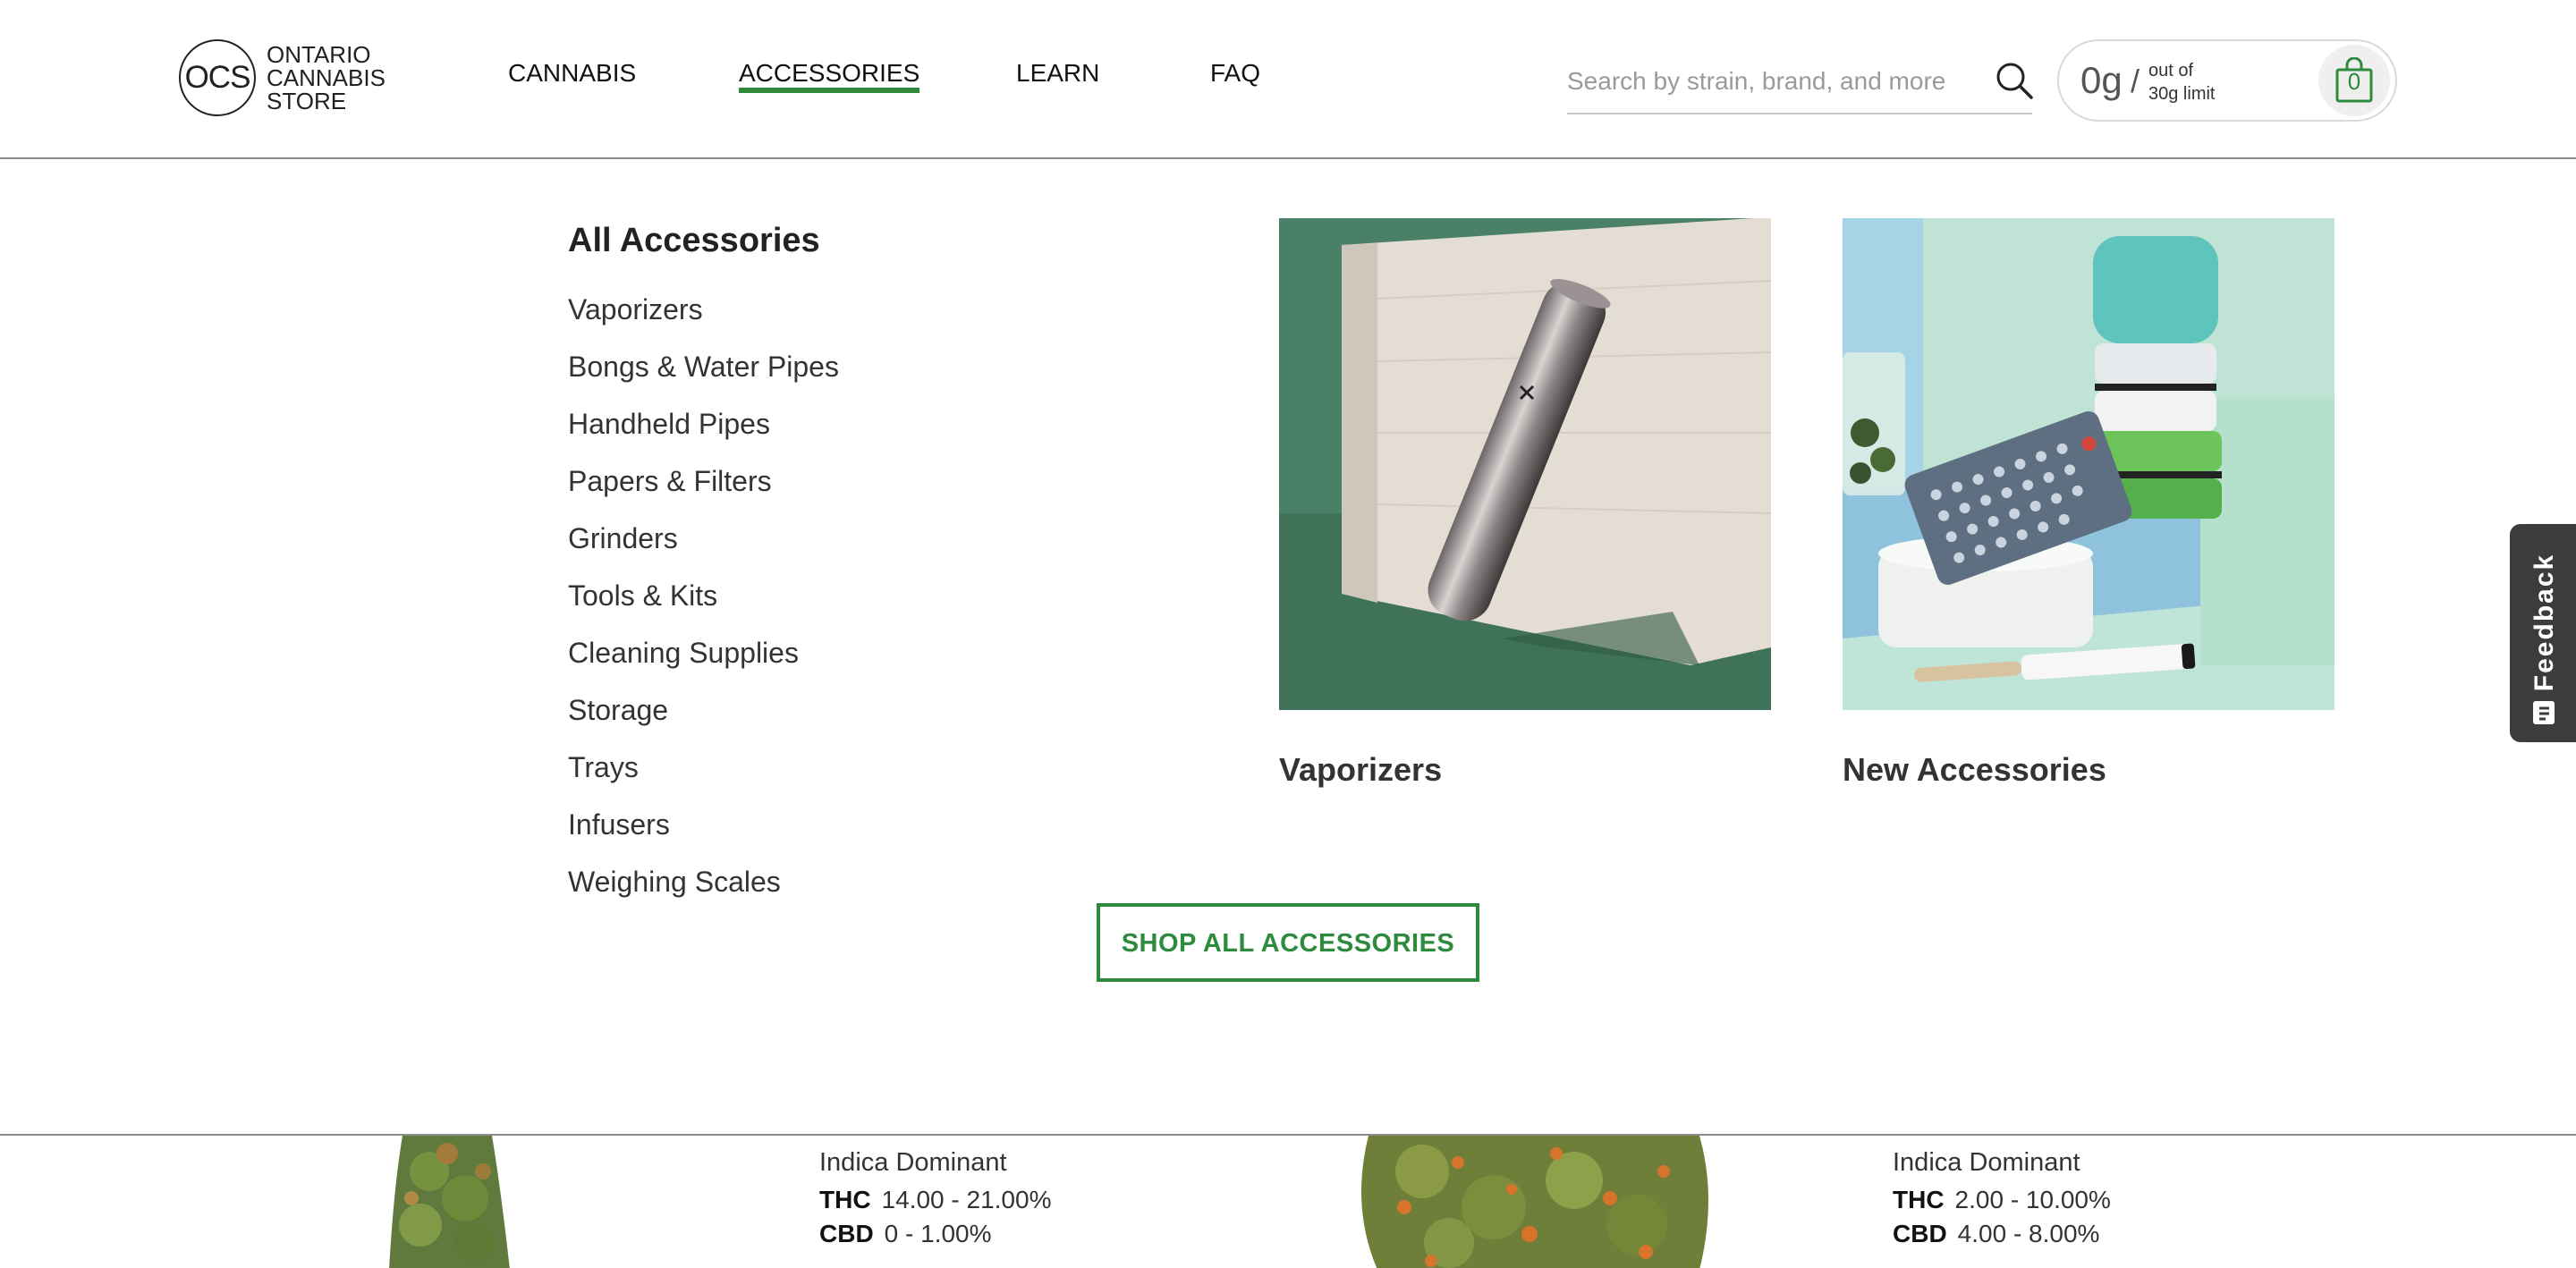 This screenshot has width=2576, height=1268. I want to click on product-thc: THC 2.00 - 10.00%, so click(2002, 1200).